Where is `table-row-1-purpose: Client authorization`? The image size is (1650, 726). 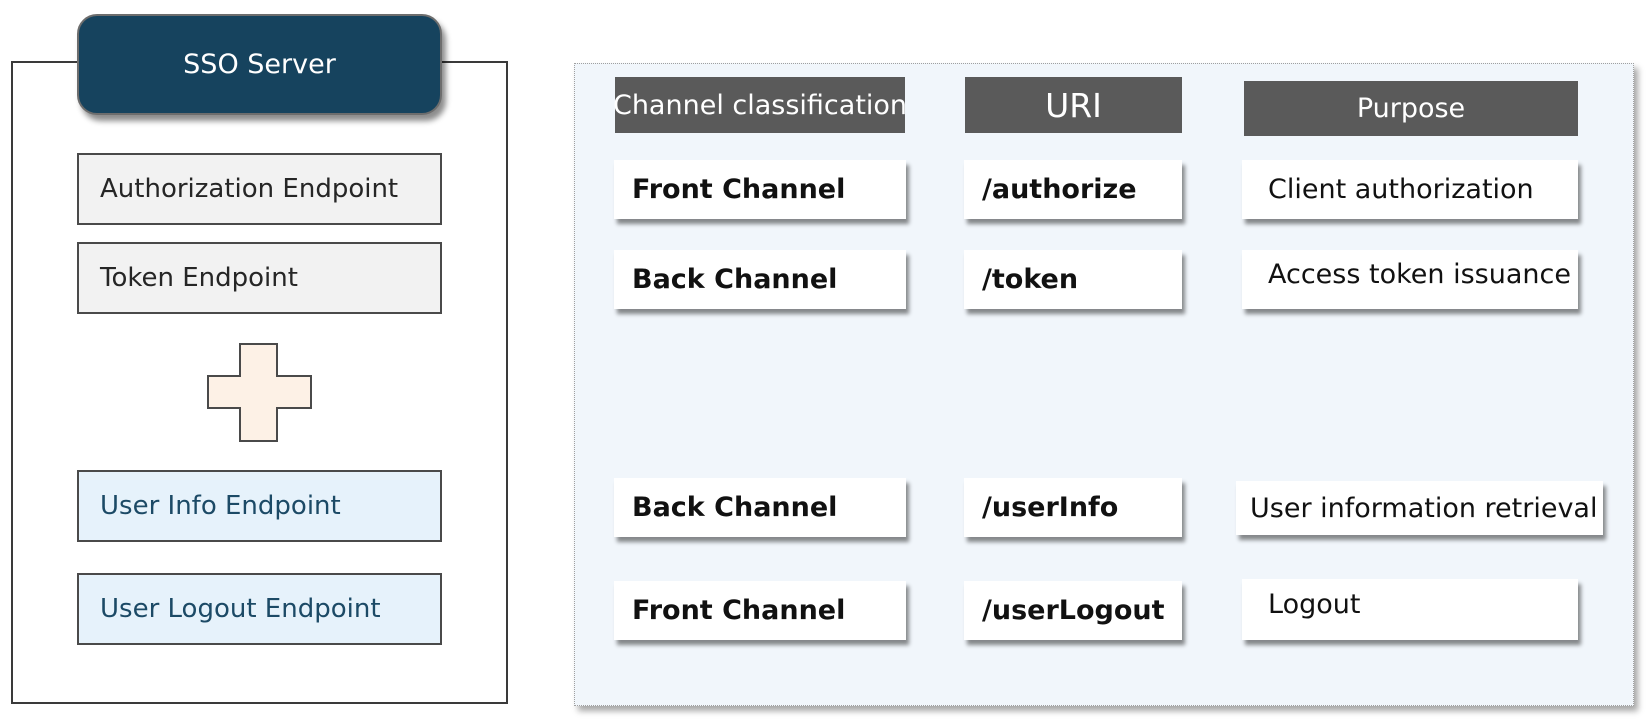
table-row-1-purpose: Client authorization is located at coordinates (1410, 189).